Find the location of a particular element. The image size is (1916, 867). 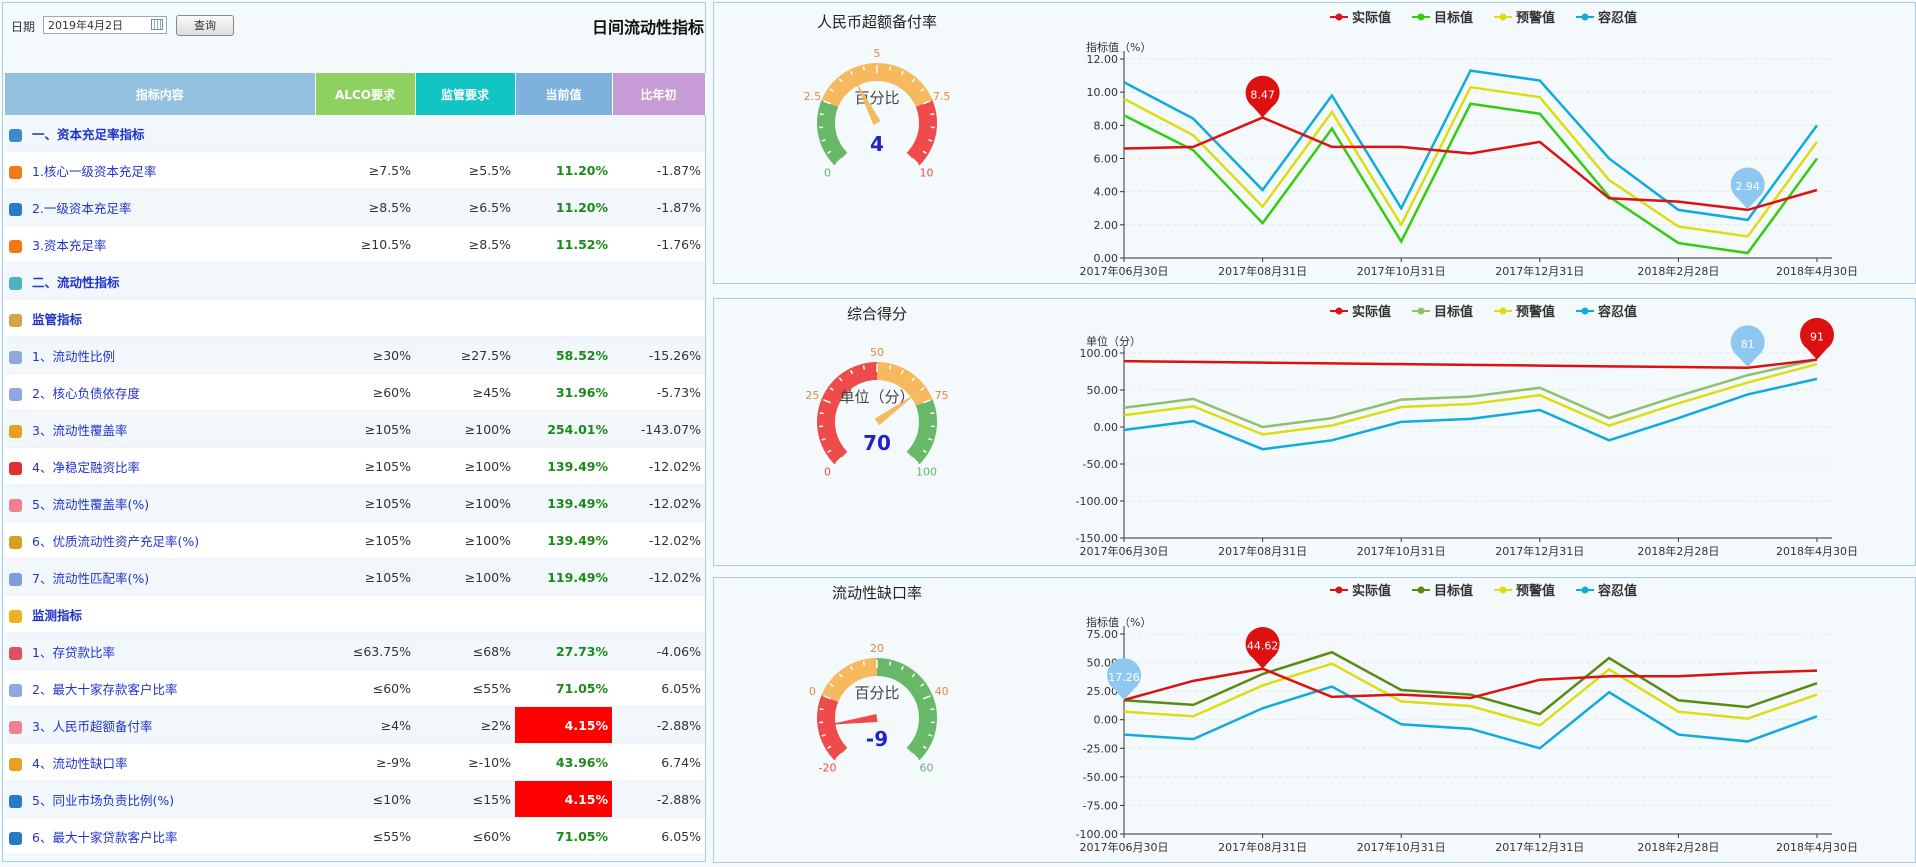

indicator-name: 5、流动性覆盖率(%) is located at coordinates (90, 504).